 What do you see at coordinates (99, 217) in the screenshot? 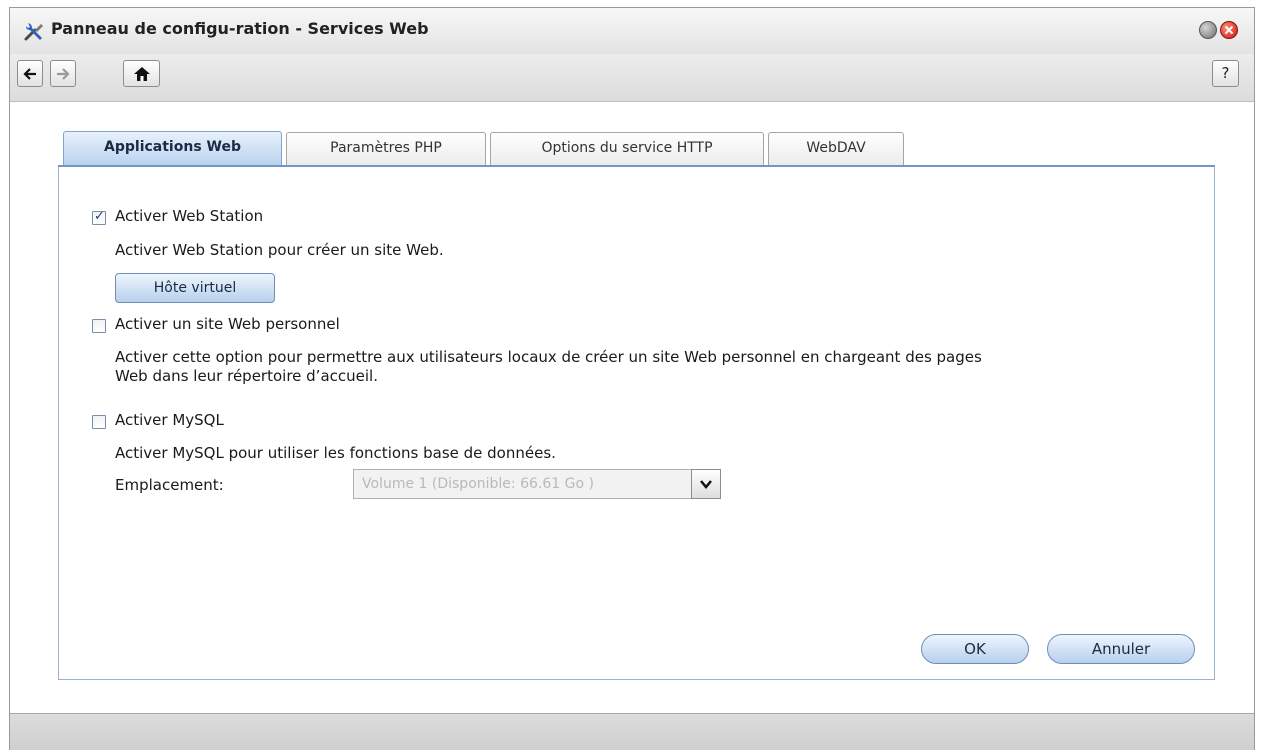
I see `web-station-checkbox` at bounding box center [99, 217].